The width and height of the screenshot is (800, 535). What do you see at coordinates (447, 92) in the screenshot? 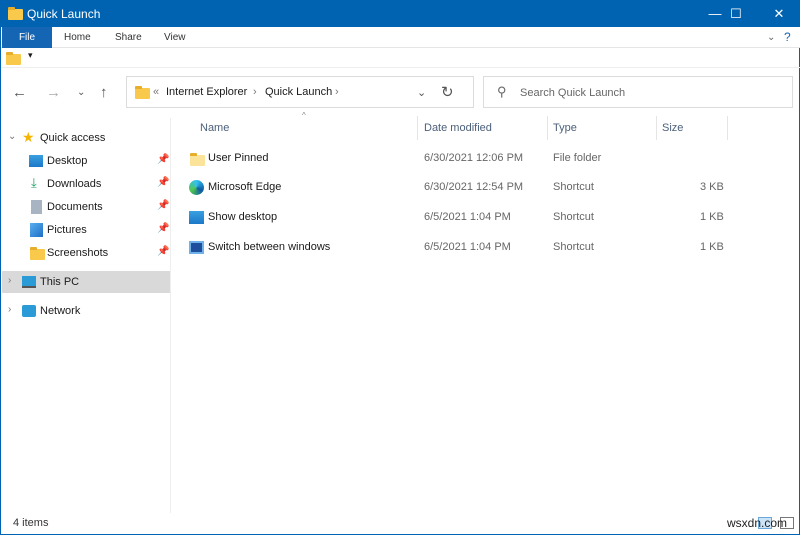
I see `refresh-icon: ↻` at bounding box center [447, 92].